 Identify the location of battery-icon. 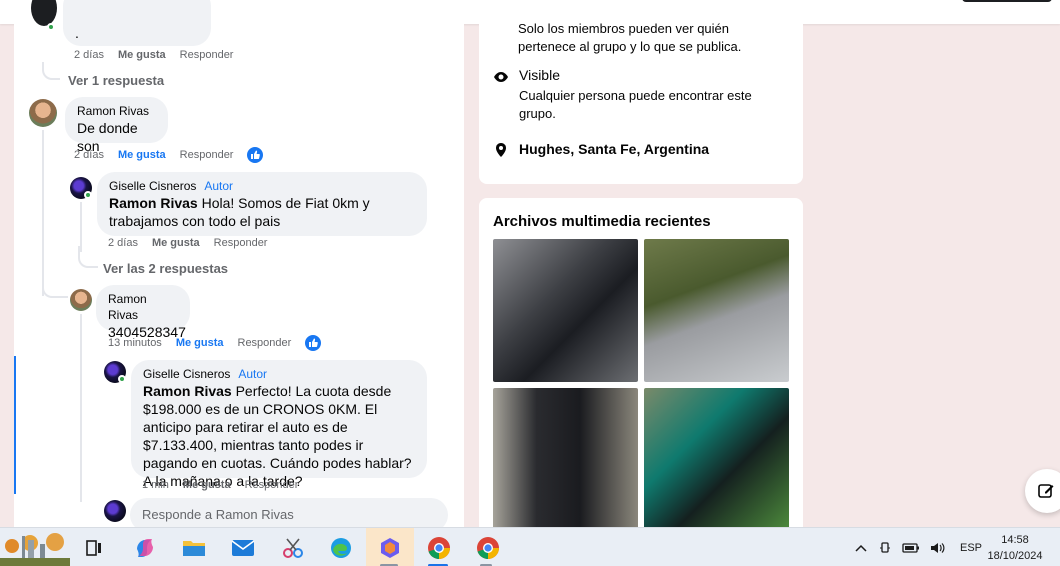
(911, 548).